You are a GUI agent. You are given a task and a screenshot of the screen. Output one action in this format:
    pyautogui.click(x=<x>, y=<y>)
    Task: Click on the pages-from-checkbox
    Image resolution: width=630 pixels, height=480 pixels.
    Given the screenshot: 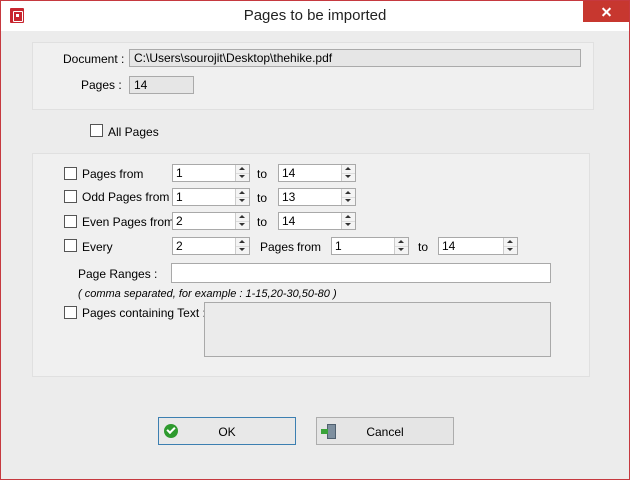 What is the action you would take?
    pyautogui.click(x=70, y=173)
    